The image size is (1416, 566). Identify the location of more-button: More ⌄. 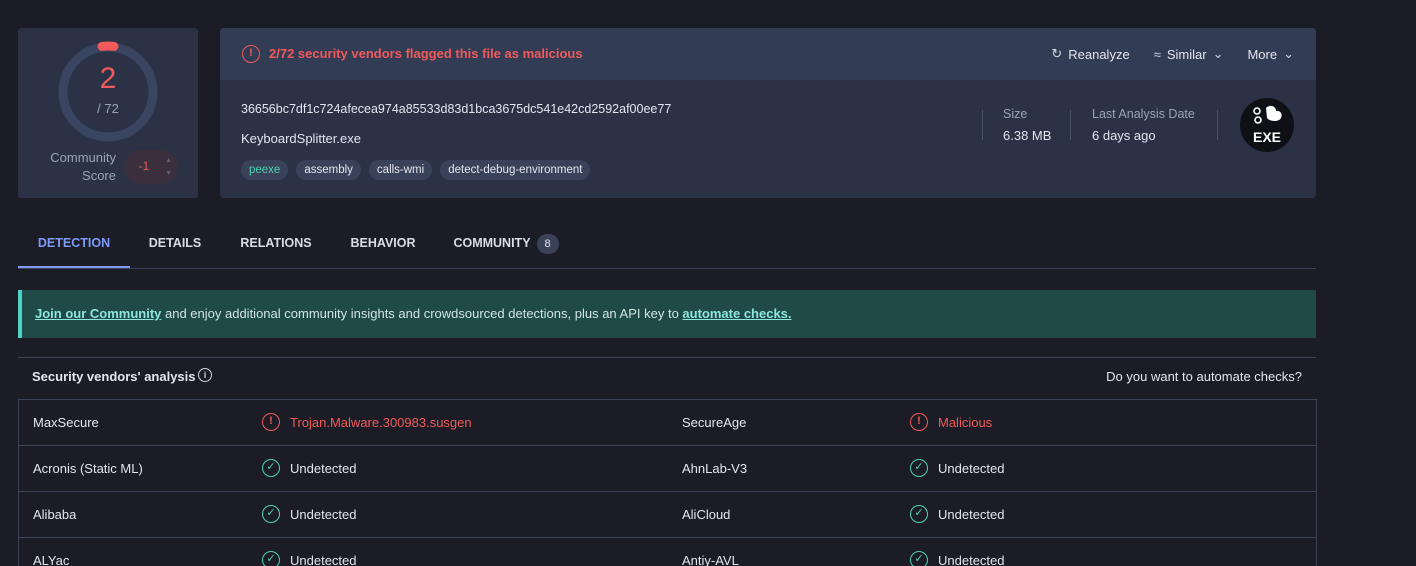
(1270, 54).